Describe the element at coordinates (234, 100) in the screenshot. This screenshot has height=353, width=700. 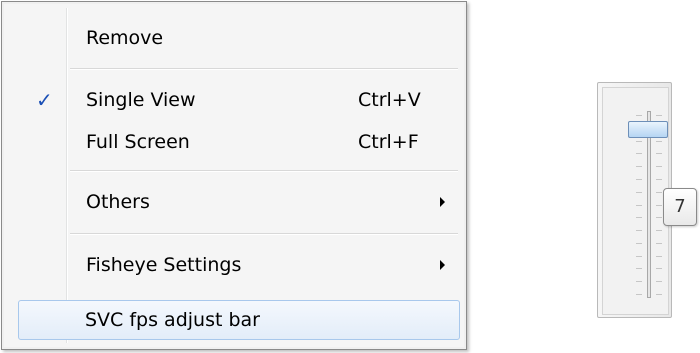
I see `menu-item-single-view: ✓ Single View Ctrl+V` at that location.